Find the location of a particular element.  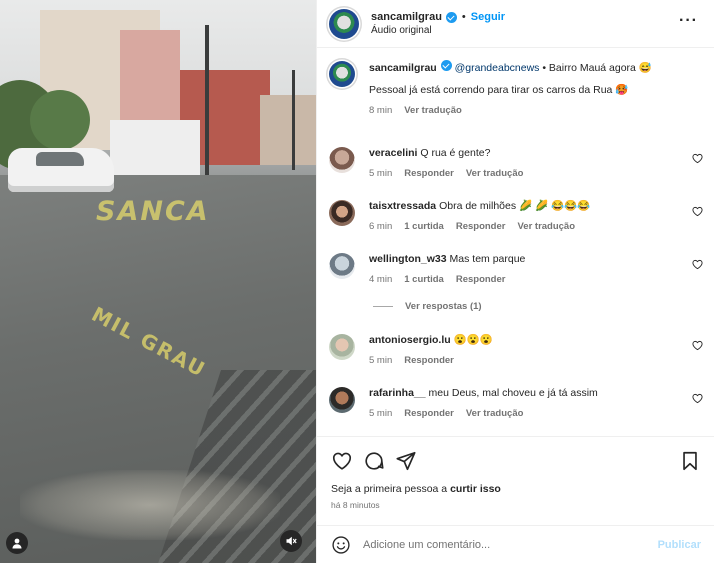

comment-composer: Publicar is located at coordinates (515, 544).